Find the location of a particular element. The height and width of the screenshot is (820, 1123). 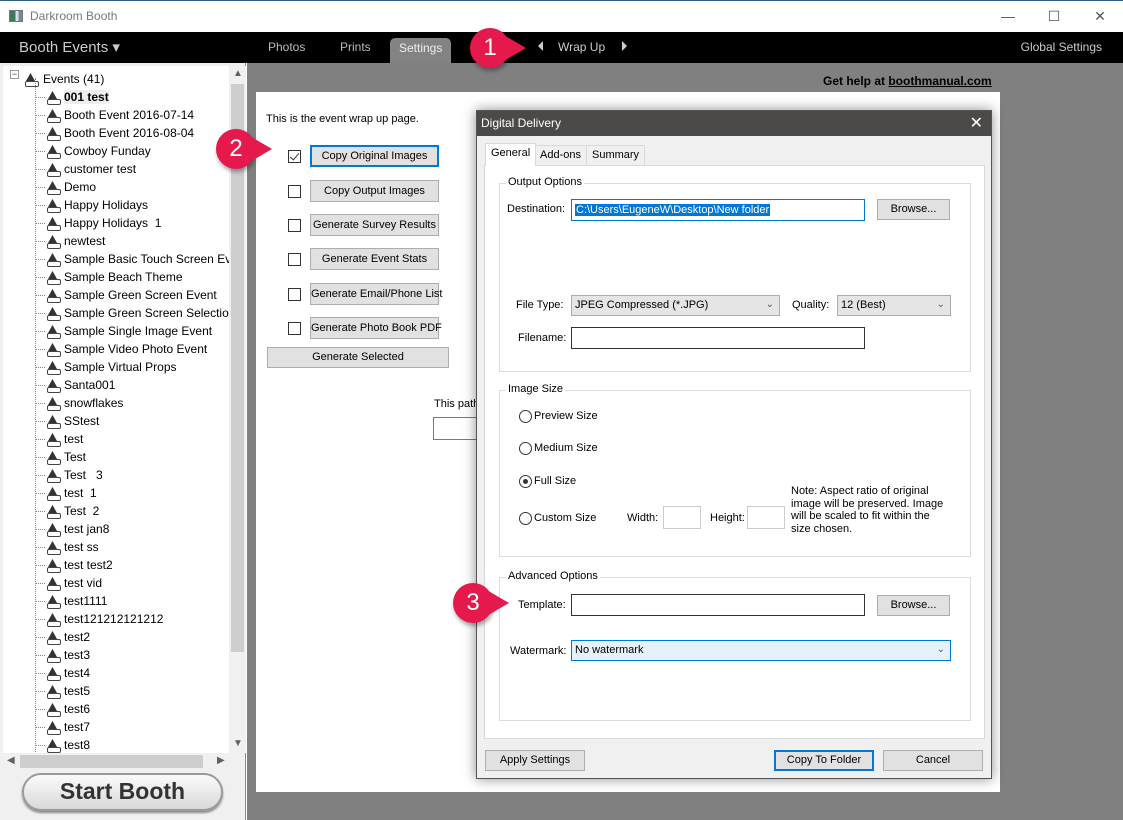

height-input is located at coordinates (766, 517).